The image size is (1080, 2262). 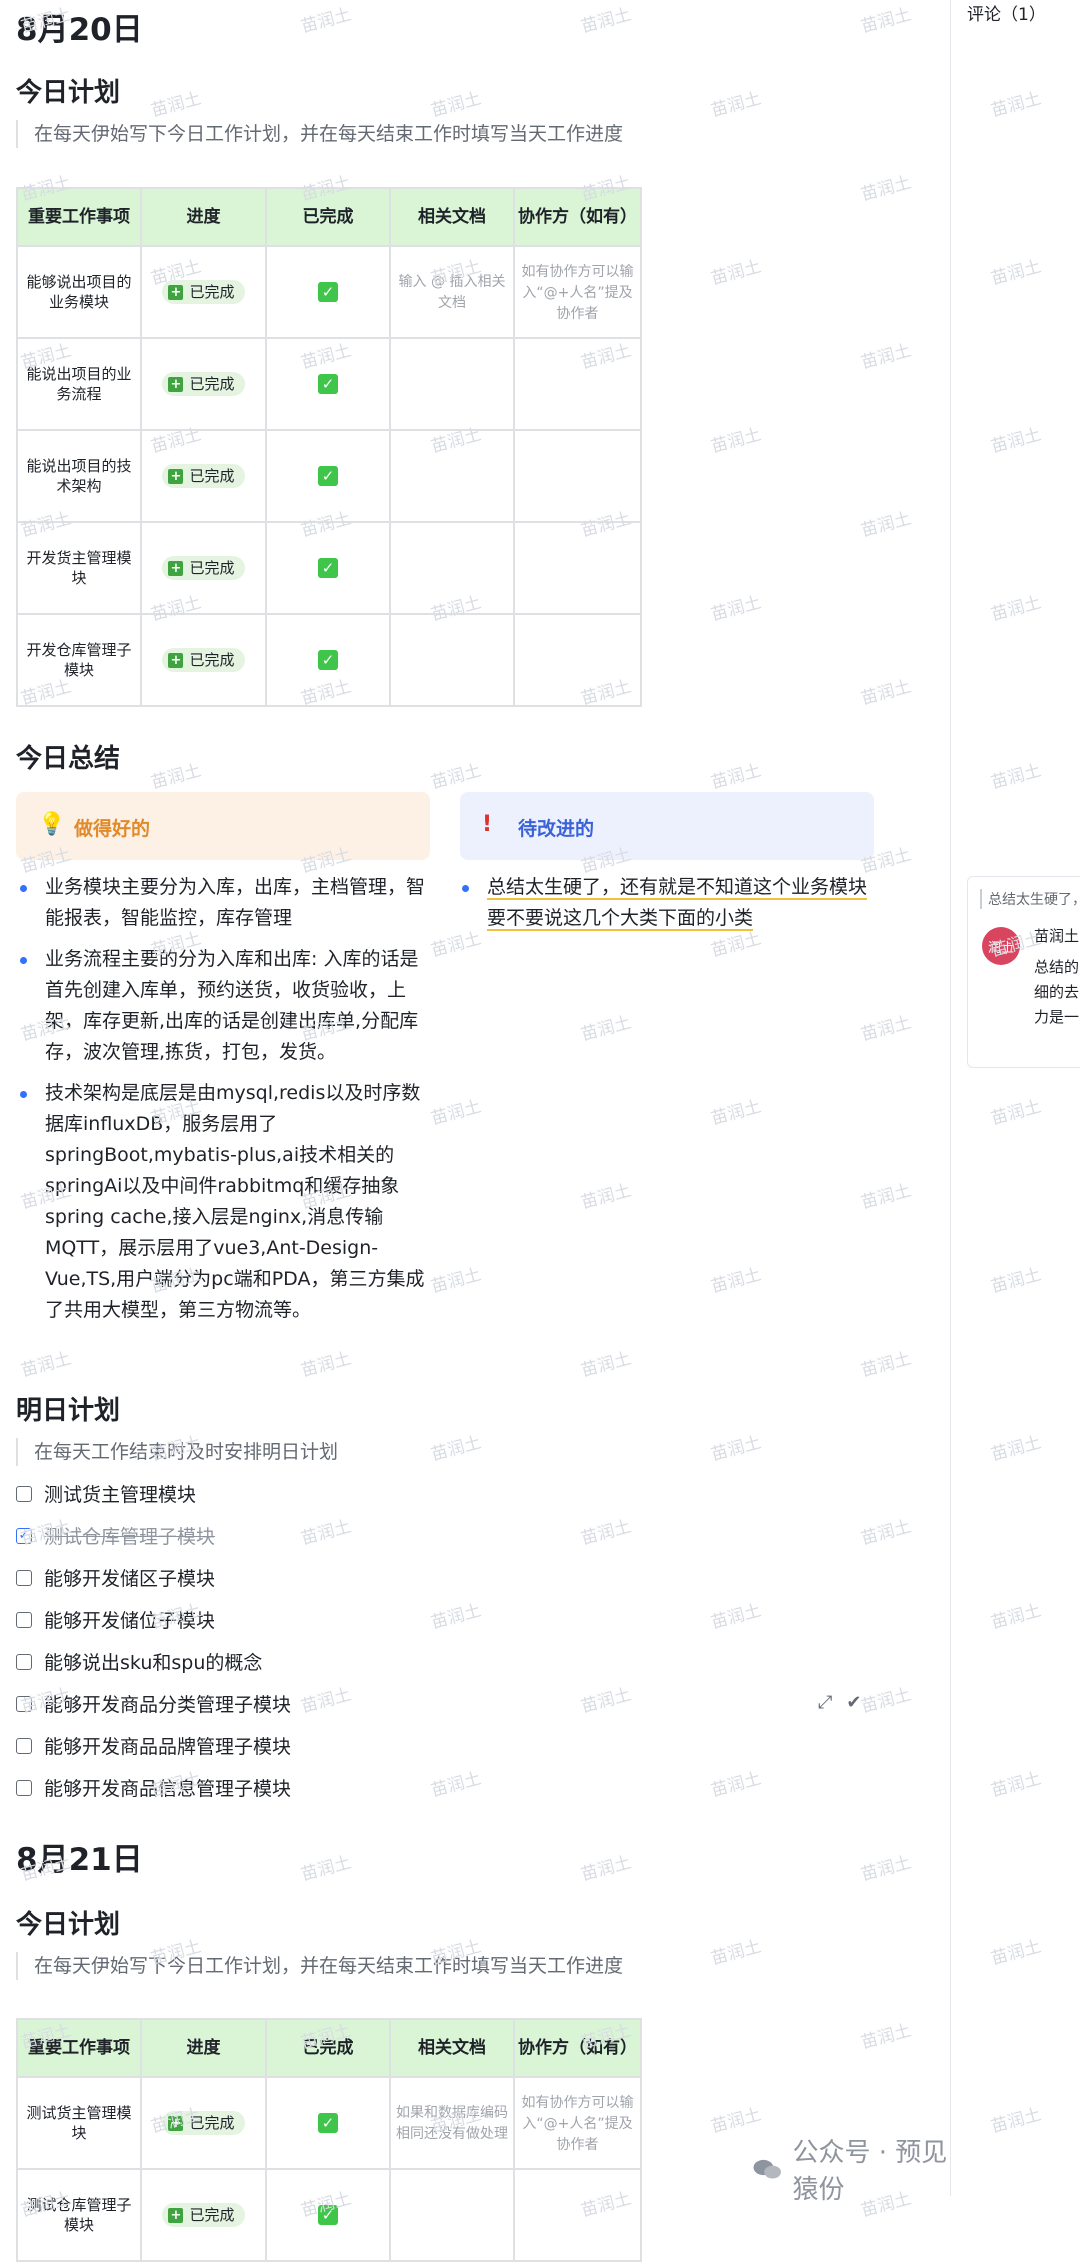 What do you see at coordinates (130, 1621) in the screenshot?
I see `todo-text: 能够开发储位子模块` at bounding box center [130, 1621].